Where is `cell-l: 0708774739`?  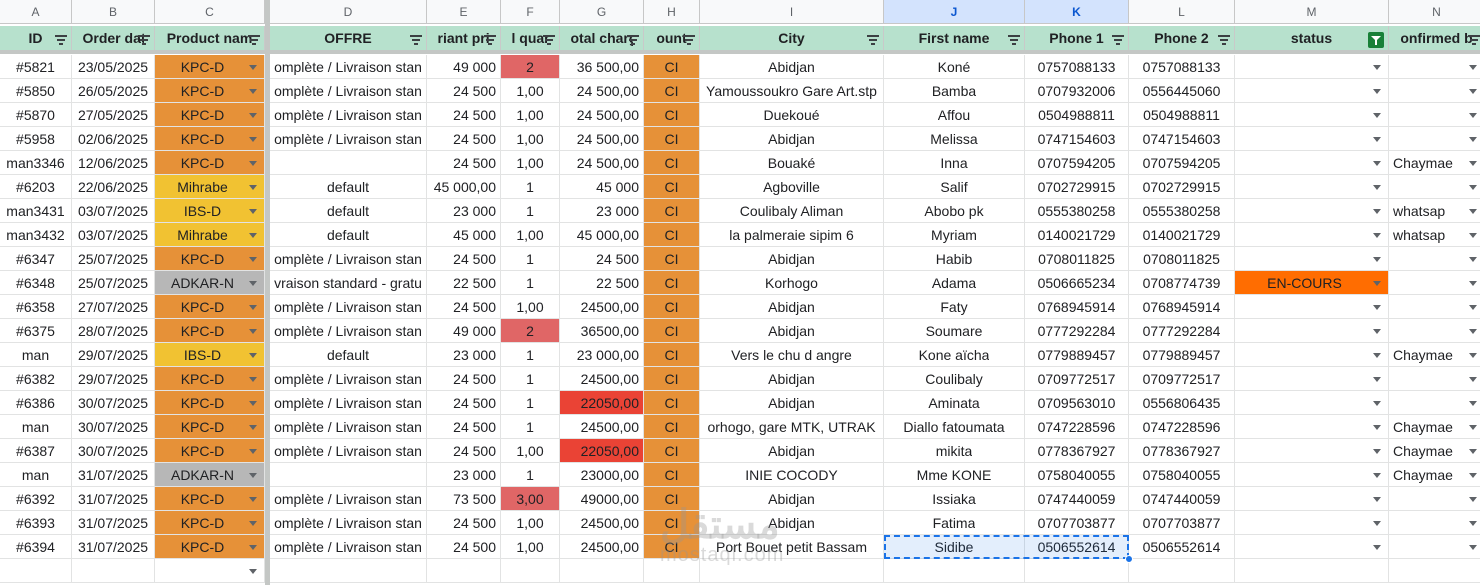
cell-l: 0708774739 is located at coordinates (1182, 283).